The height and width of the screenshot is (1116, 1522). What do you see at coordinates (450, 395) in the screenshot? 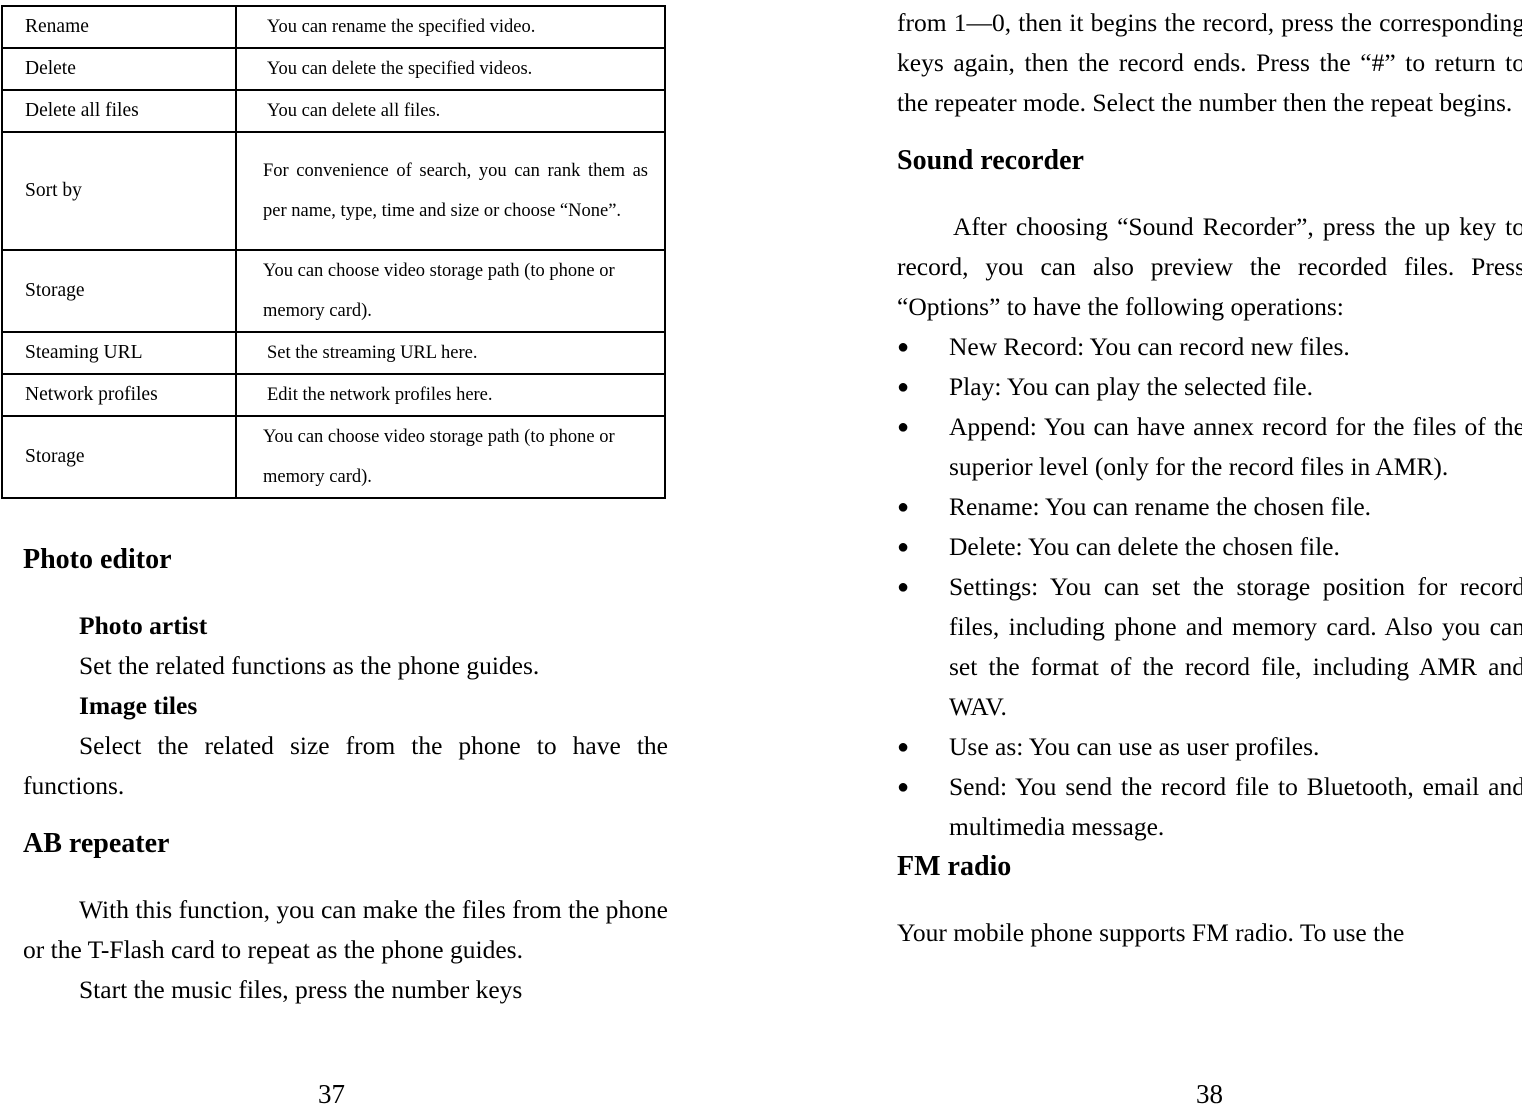
I see `table-cell-value: Edit the network profiles here.` at bounding box center [450, 395].